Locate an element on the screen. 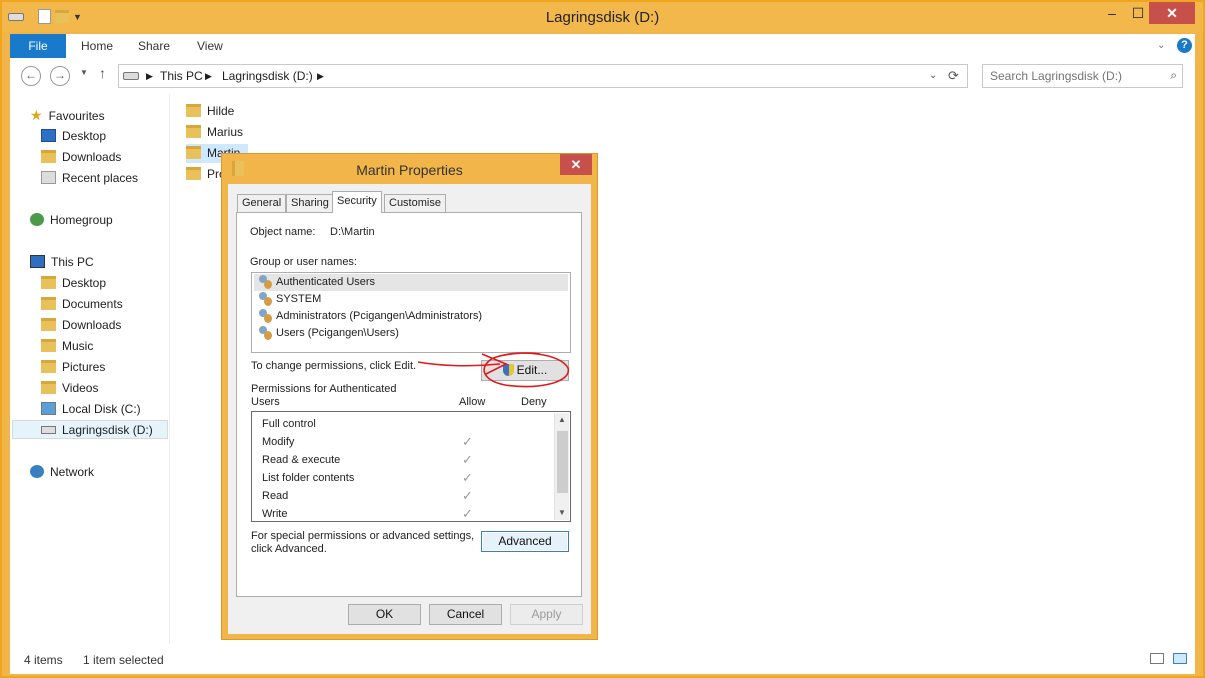  list-item: SYSTEM is located at coordinates (411, 299).